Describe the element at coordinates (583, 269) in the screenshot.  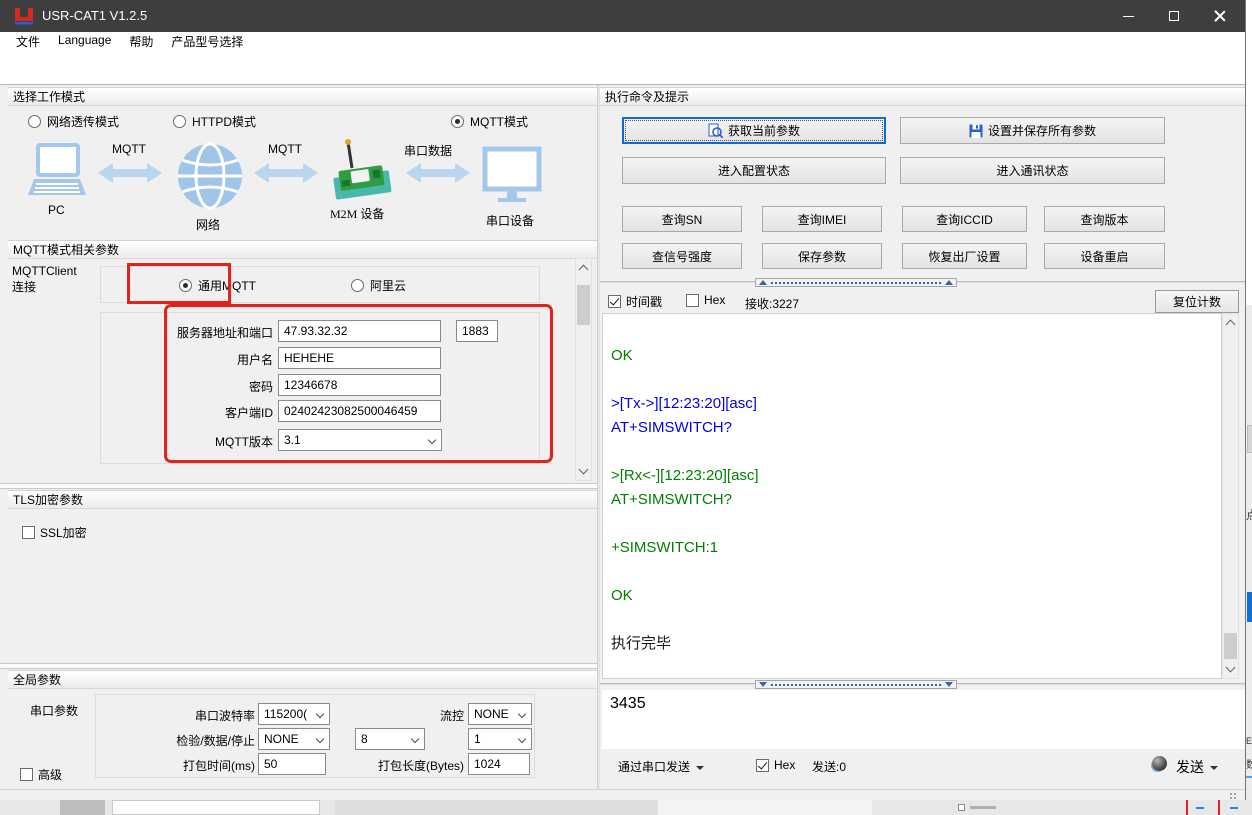
I see `scroll-up-icon` at that location.